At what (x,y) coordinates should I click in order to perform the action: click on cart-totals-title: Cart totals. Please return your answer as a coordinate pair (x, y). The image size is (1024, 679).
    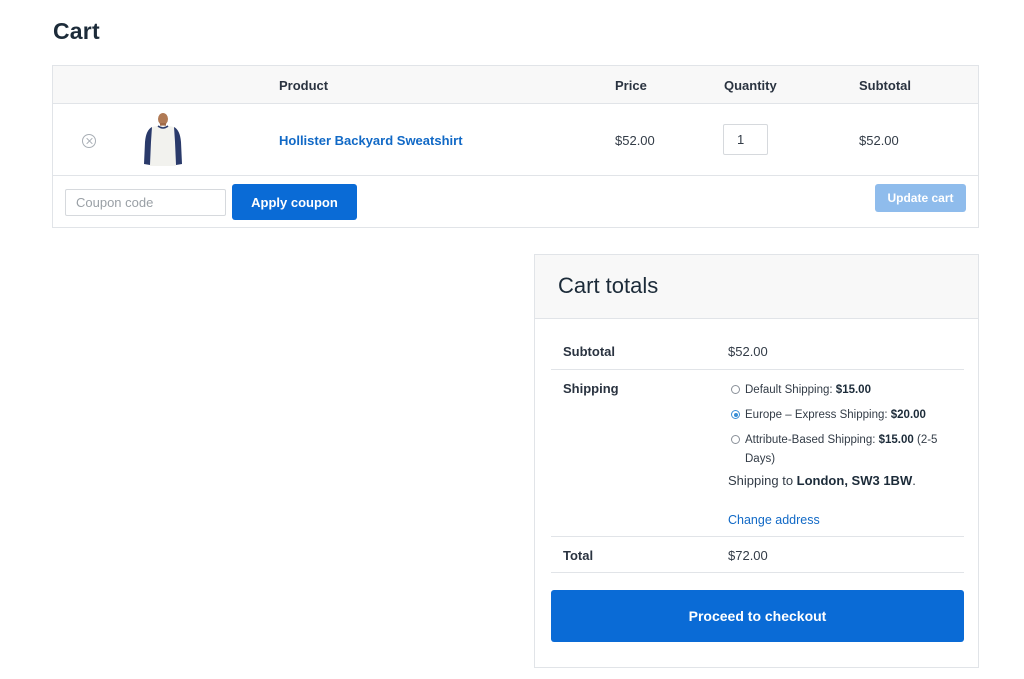
    Looking at the image, I should click on (608, 285).